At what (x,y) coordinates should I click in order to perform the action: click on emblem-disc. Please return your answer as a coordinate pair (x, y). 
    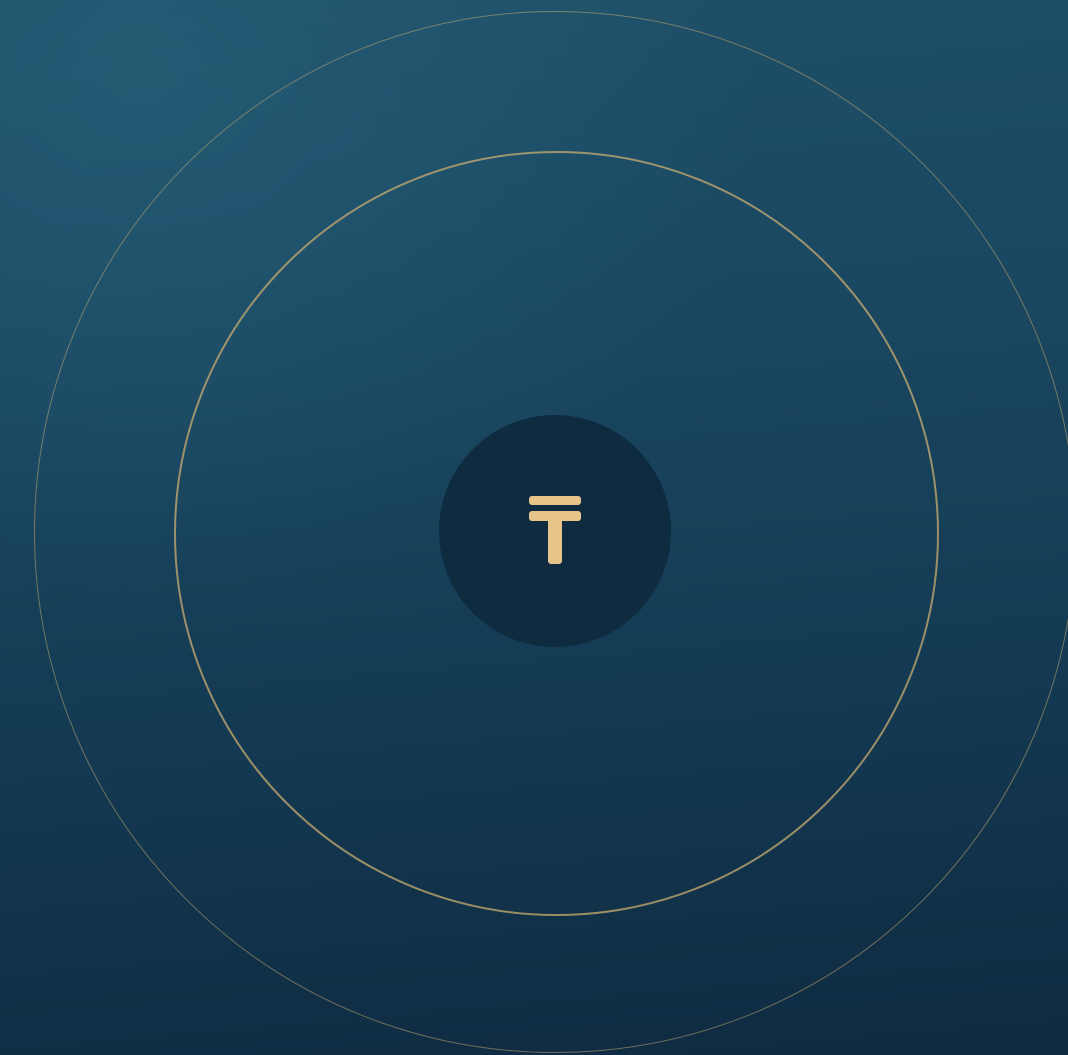
    Looking at the image, I should click on (555, 531).